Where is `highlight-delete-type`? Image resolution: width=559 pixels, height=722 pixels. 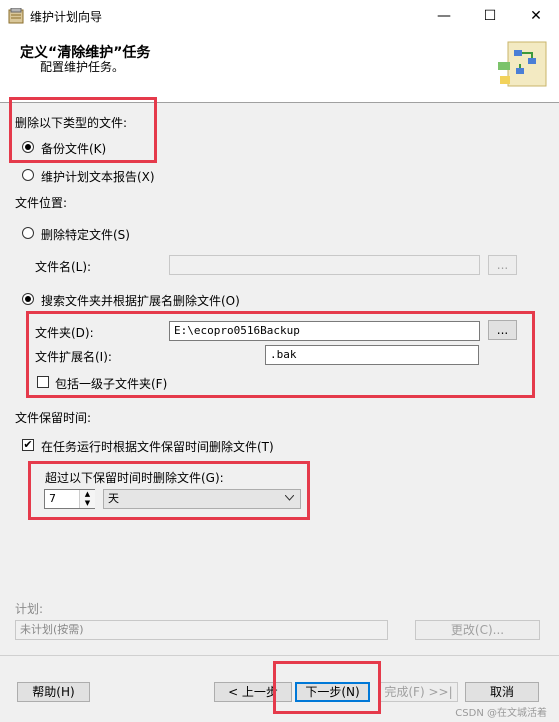
highlight-delete-type is located at coordinates (83, 130).